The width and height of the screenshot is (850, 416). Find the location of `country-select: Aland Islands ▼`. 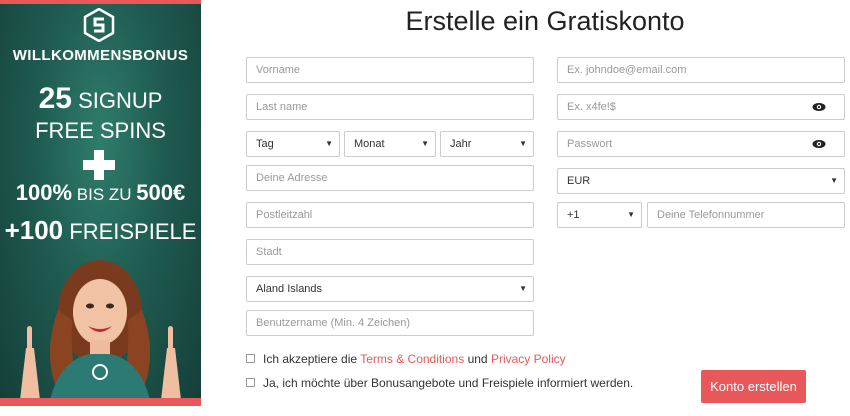

country-select: Aland Islands ▼ is located at coordinates (390, 289).